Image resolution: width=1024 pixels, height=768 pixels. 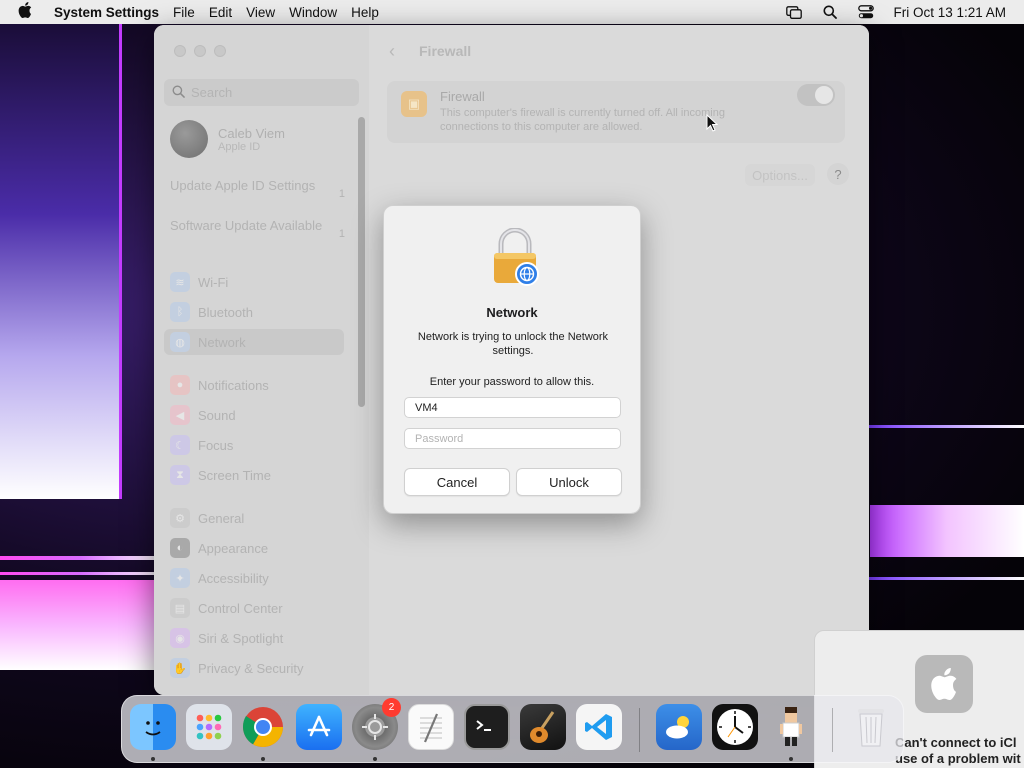 What do you see at coordinates (254, 342) in the screenshot?
I see `sidebar-item-network: ◍ Network` at bounding box center [254, 342].